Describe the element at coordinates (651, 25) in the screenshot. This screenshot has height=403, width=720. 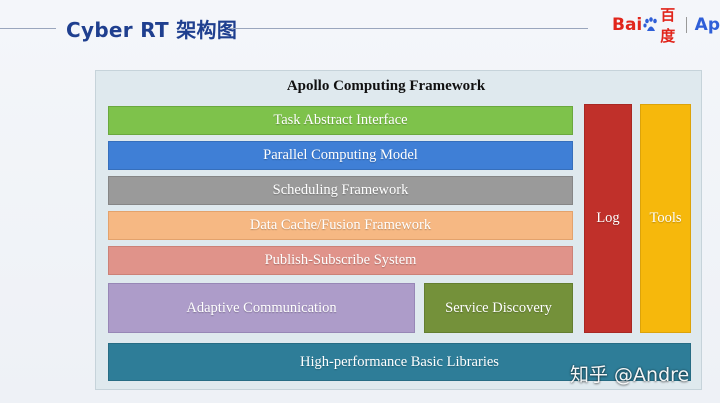
I see `paw-icon` at that location.